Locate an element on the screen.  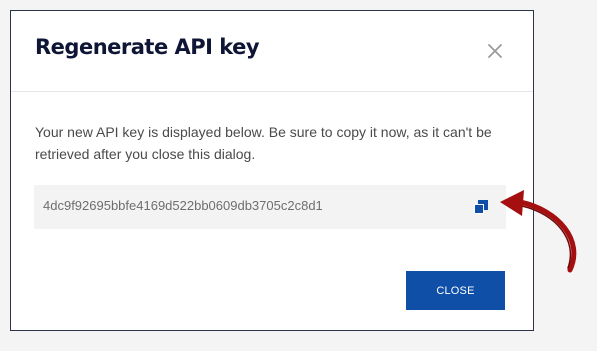
curved-arrow-icon is located at coordinates (538, 231).